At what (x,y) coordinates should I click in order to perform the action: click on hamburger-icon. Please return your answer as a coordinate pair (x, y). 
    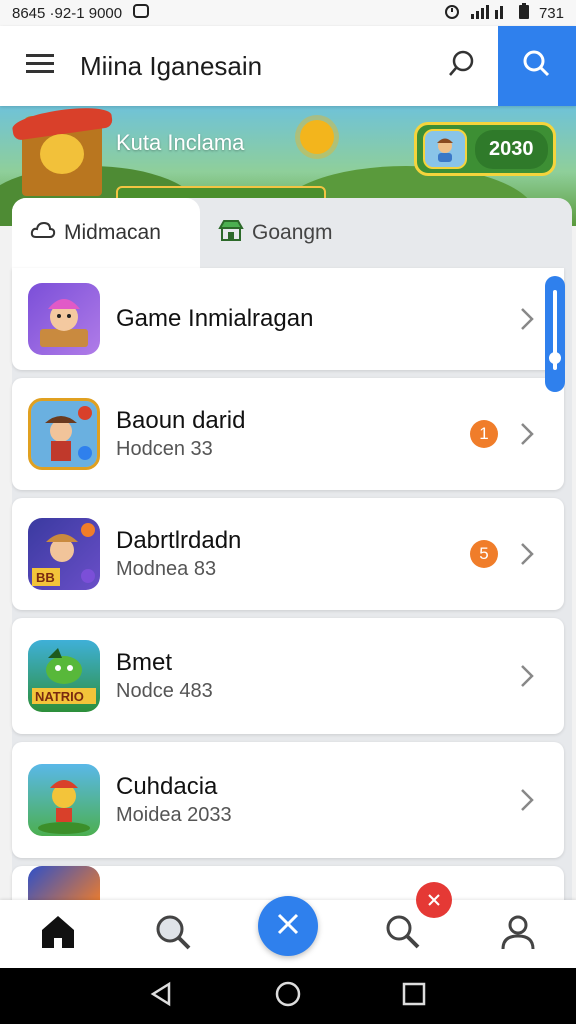
    Looking at the image, I should click on (40, 66).